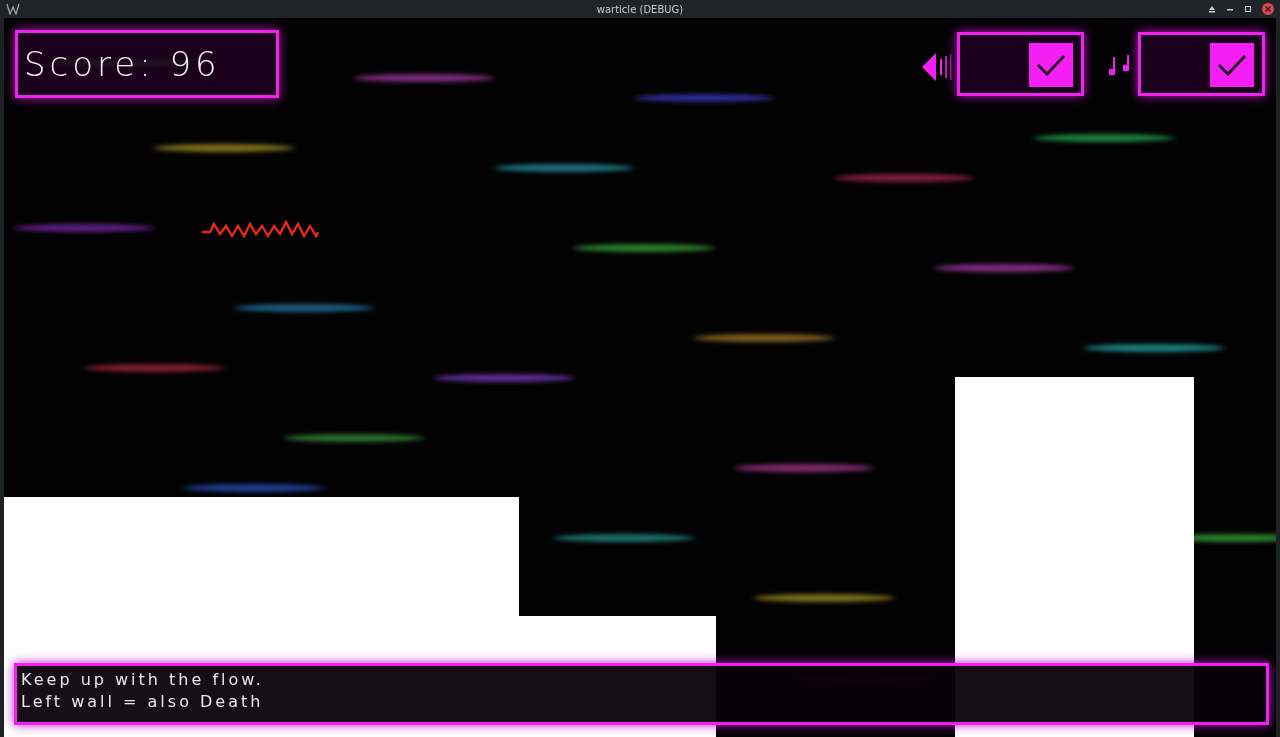  Describe the element at coordinates (122, 64) in the screenshot. I see `score-text: Score: 96` at that location.